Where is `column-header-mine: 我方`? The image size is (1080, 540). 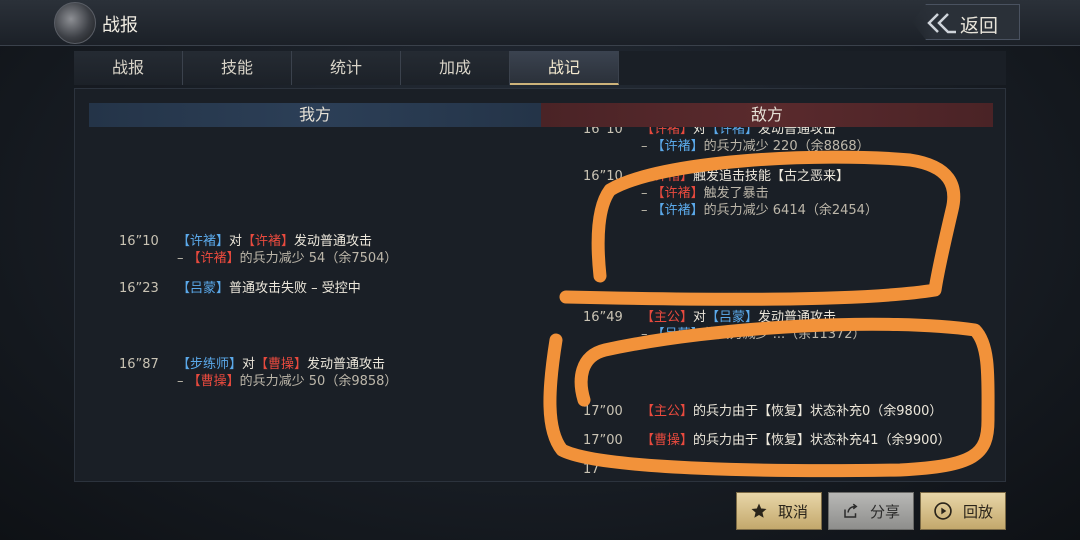 column-header-mine: 我方 is located at coordinates (315, 115).